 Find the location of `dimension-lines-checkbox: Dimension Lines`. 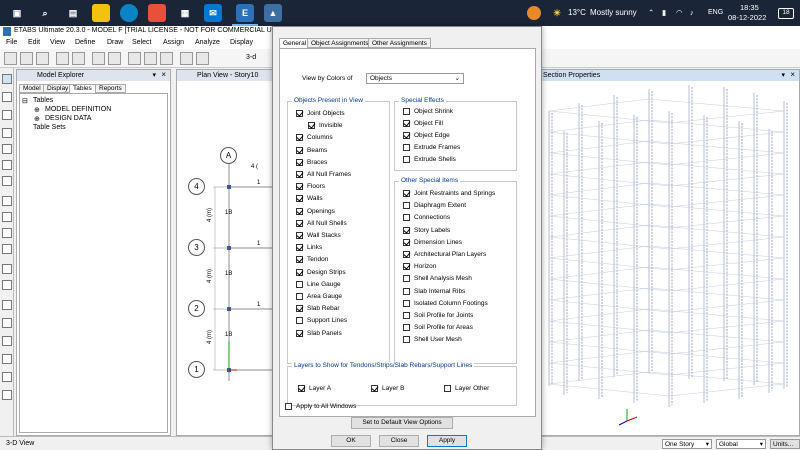

dimension-lines-checkbox: Dimension Lines is located at coordinates (432, 242).